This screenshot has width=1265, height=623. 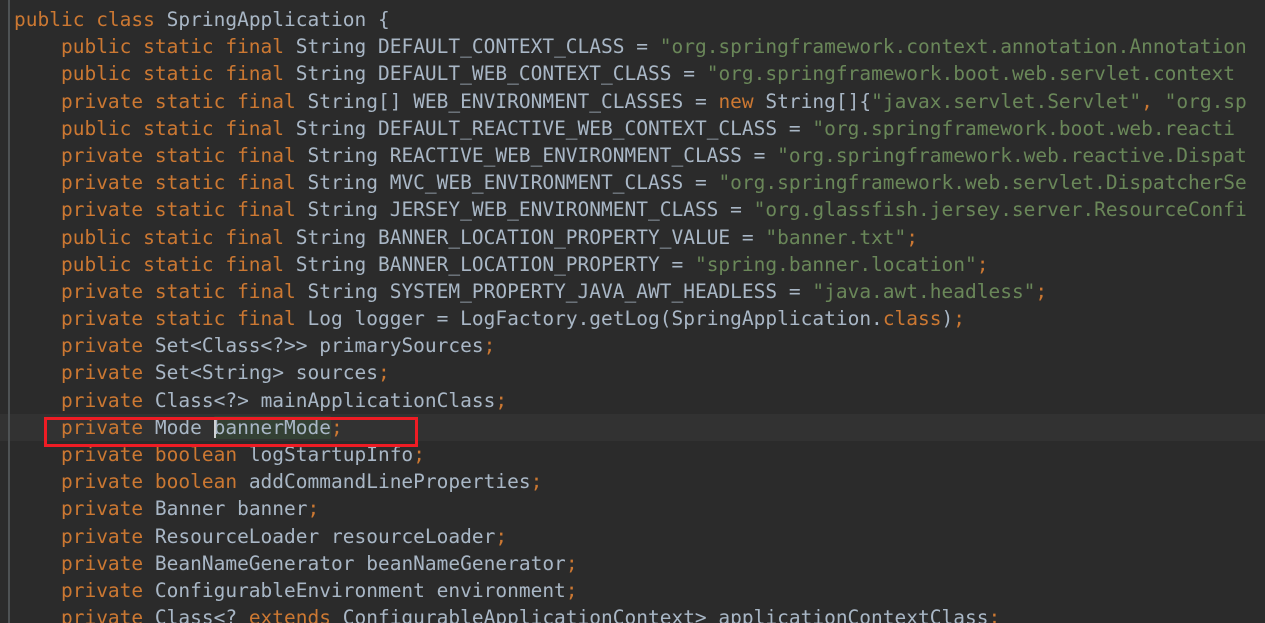 What do you see at coordinates (201, 614) in the screenshot?
I see `code-token: Class<?` at bounding box center [201, 614].